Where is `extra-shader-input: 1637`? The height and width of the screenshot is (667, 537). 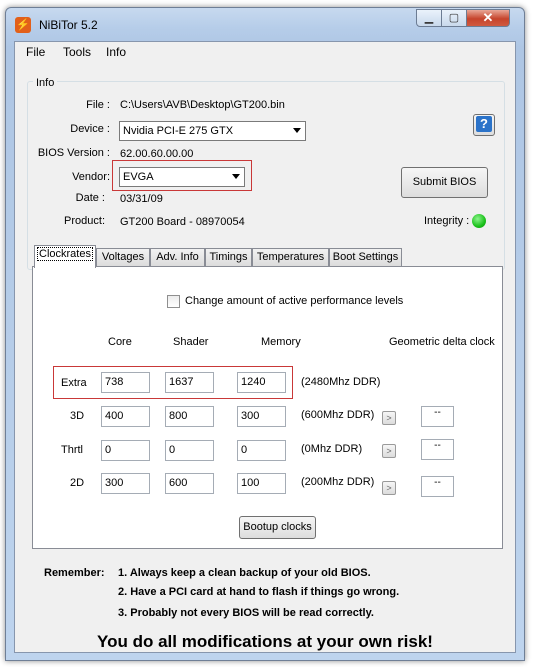 extra-shader-input: 1637 is located at coordinates (189, 382).